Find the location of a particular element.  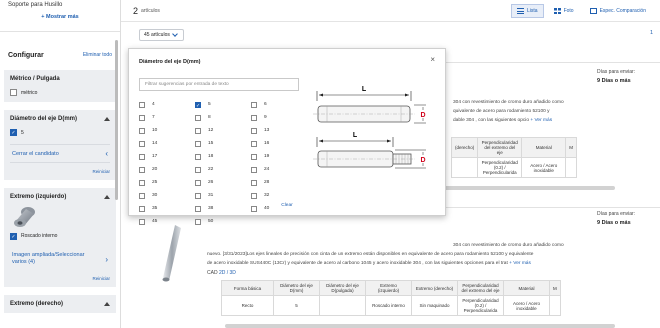

show-more-link: + Mostrar más is located at coordinates (60, 17).